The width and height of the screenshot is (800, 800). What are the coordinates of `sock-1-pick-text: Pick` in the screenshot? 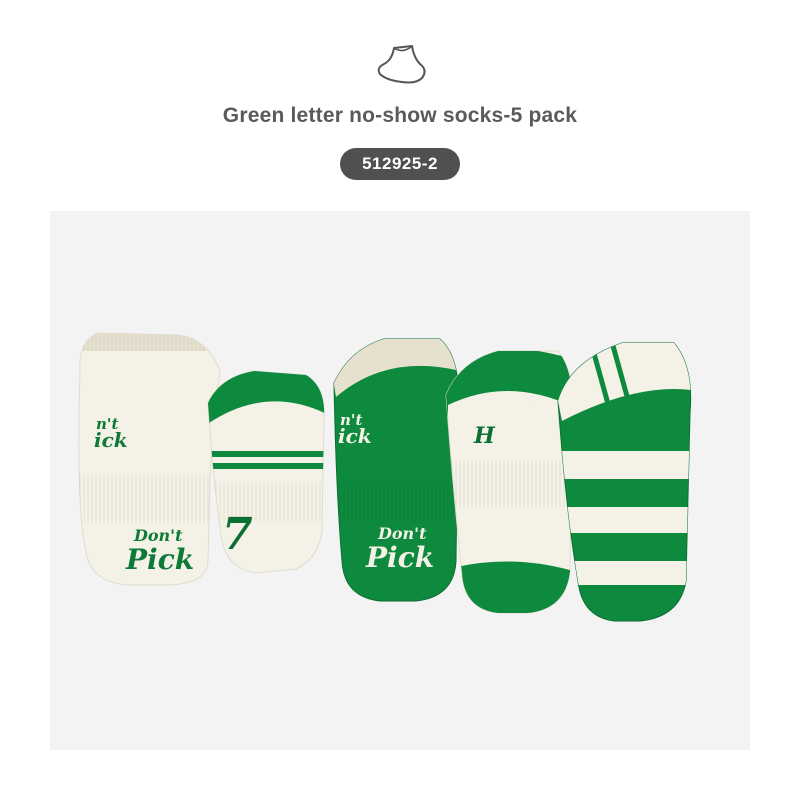 It's located at (159, 559).